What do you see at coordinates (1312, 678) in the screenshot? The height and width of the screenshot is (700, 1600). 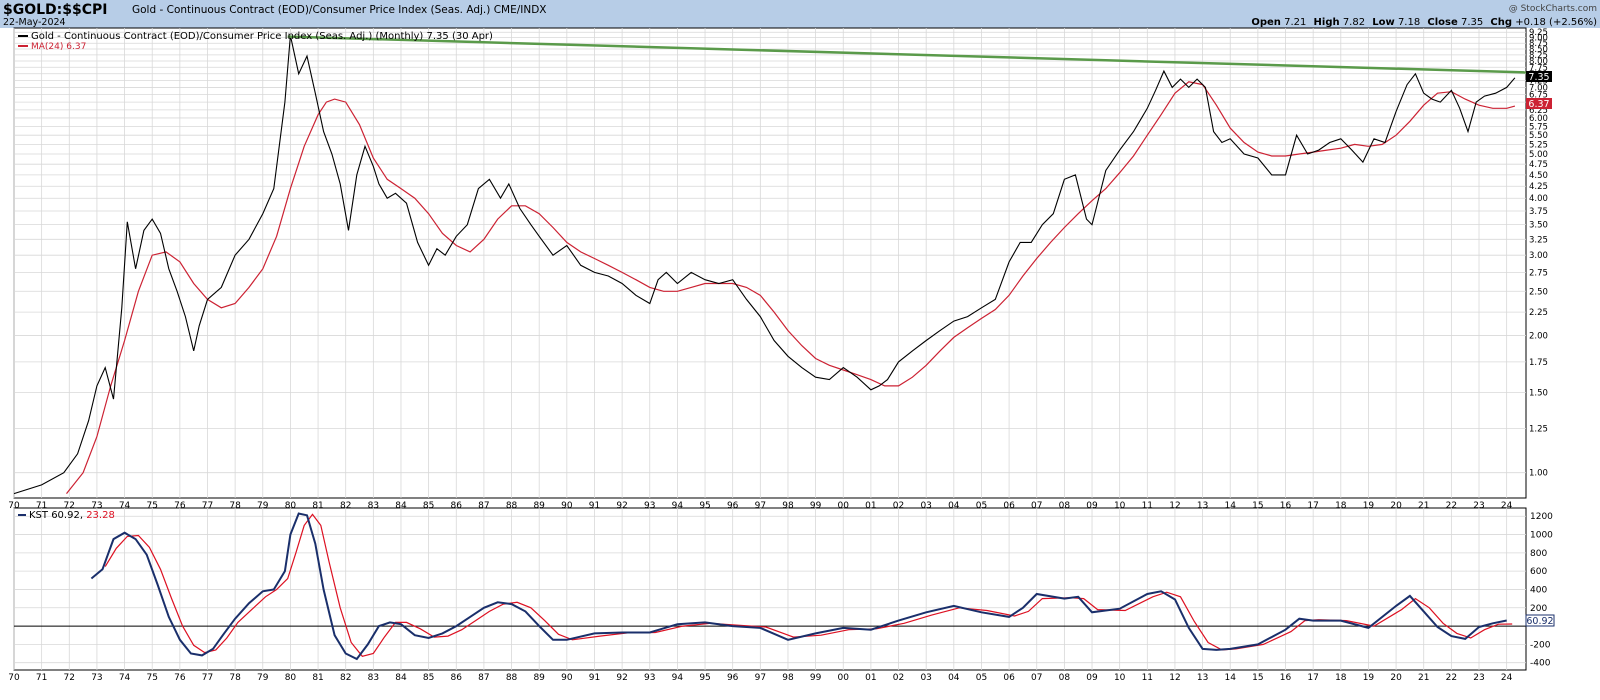 I see `kst-x-tick-label: 17` at bounding box center [1312, 678].